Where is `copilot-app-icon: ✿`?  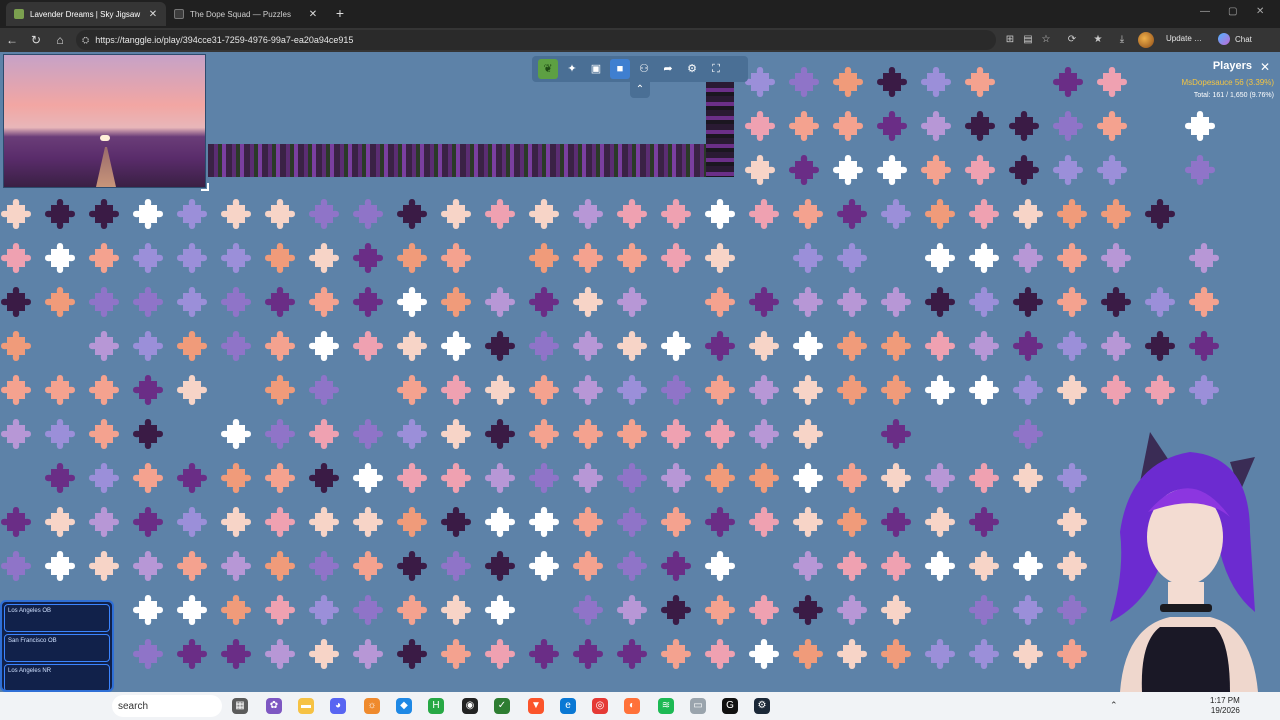 copilot-app-icon: ✿ is located at coordinates (274, 706).